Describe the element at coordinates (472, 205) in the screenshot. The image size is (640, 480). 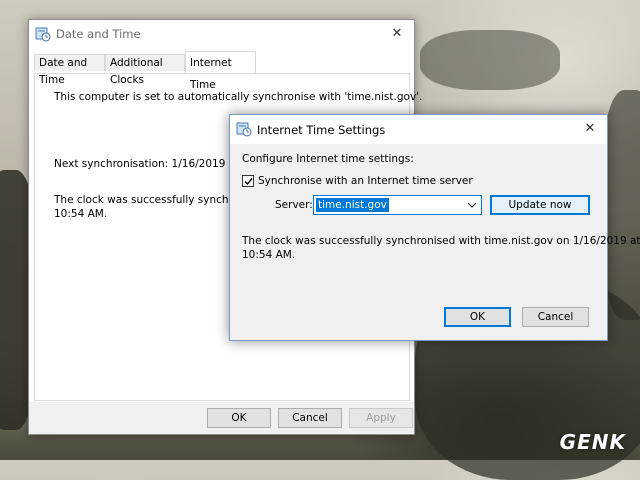
I see `chevron-down-icon` at that location.